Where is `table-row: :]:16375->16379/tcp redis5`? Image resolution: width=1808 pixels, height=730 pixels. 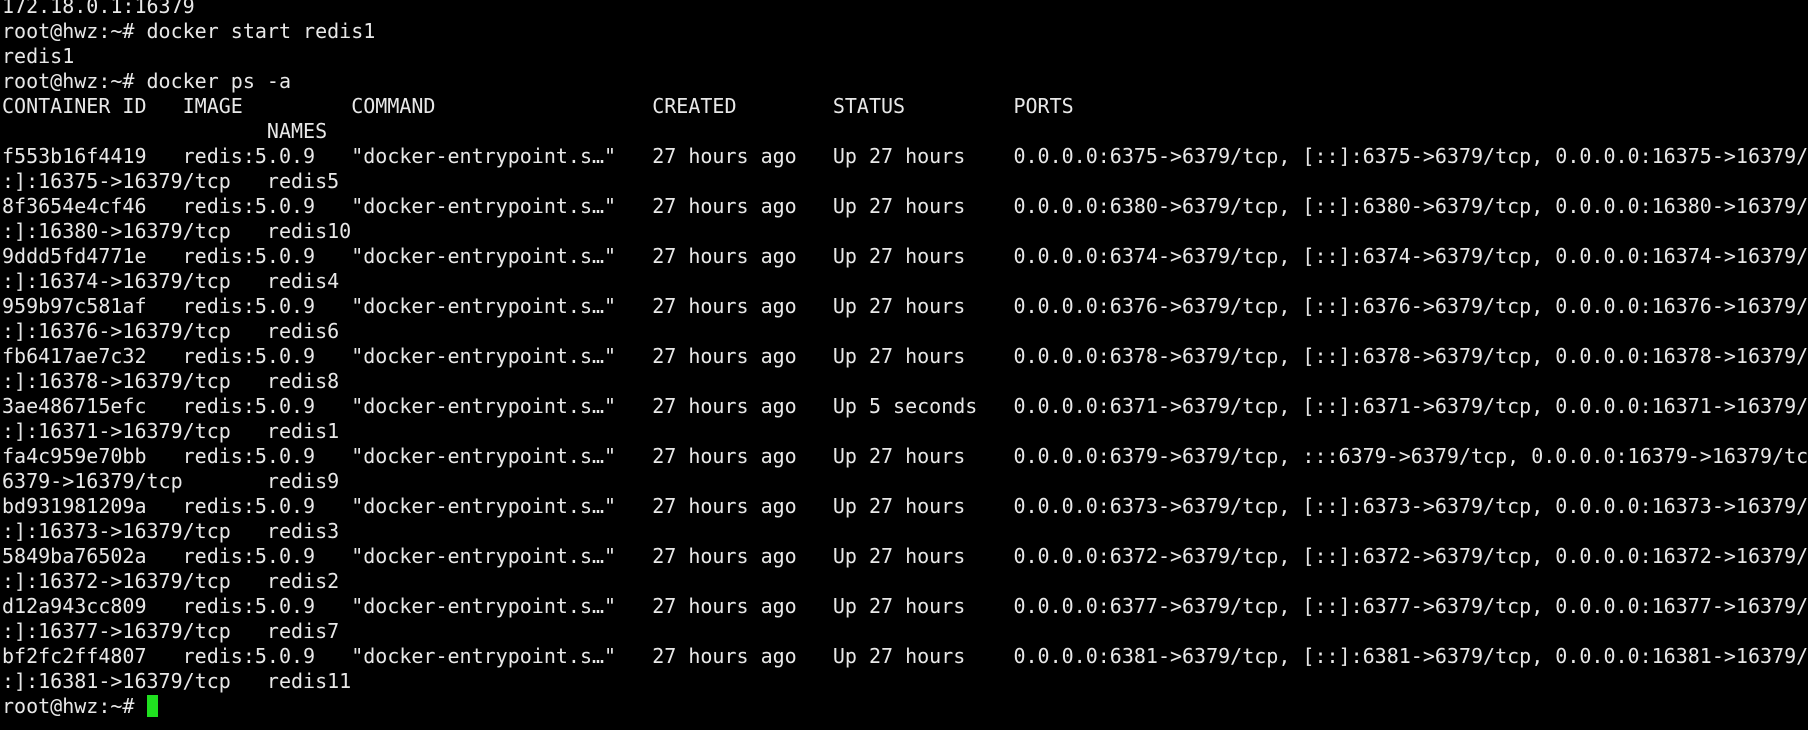 table-row: :]:16375->16379/tcp redis5 is located at coordinates (171, 181).